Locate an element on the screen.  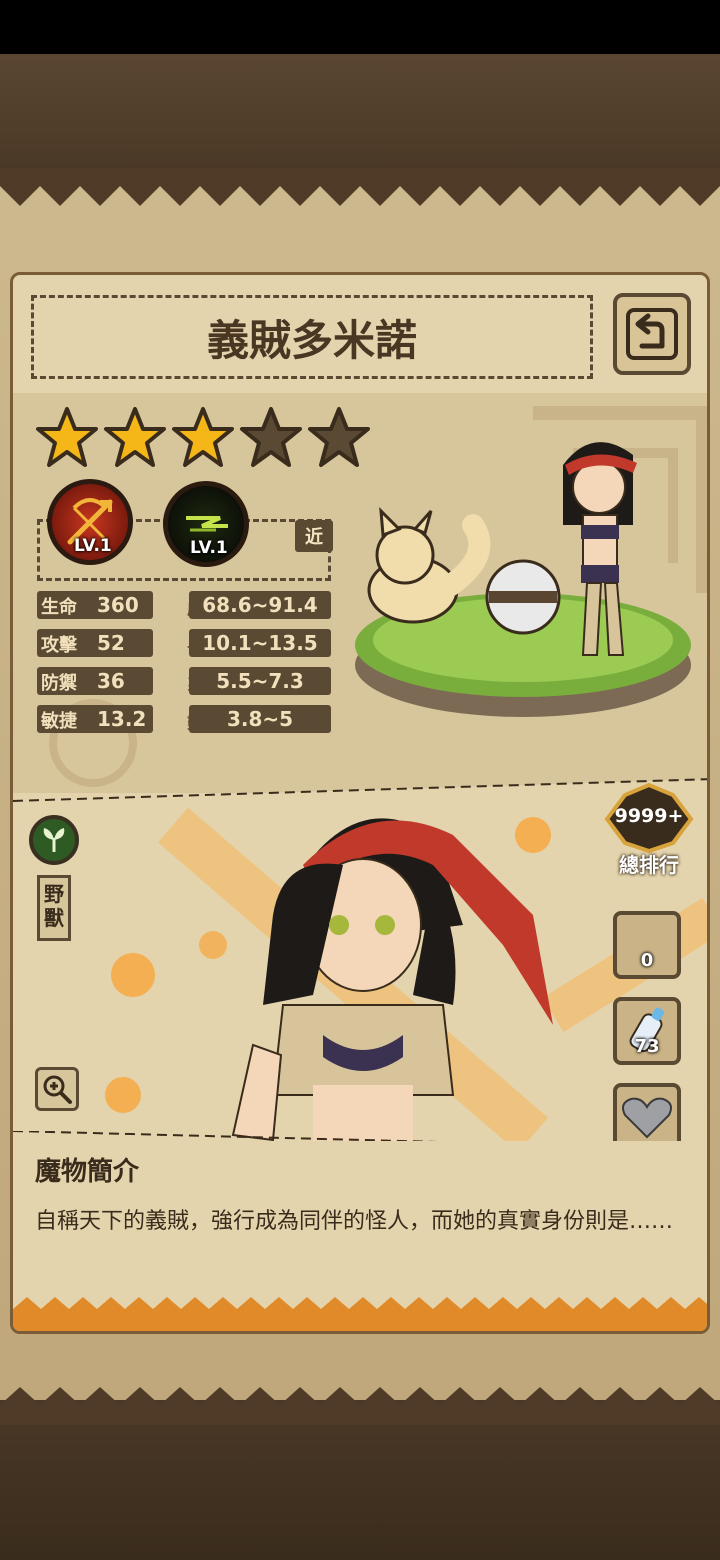
status-bar is located at coordinates (360, 27).